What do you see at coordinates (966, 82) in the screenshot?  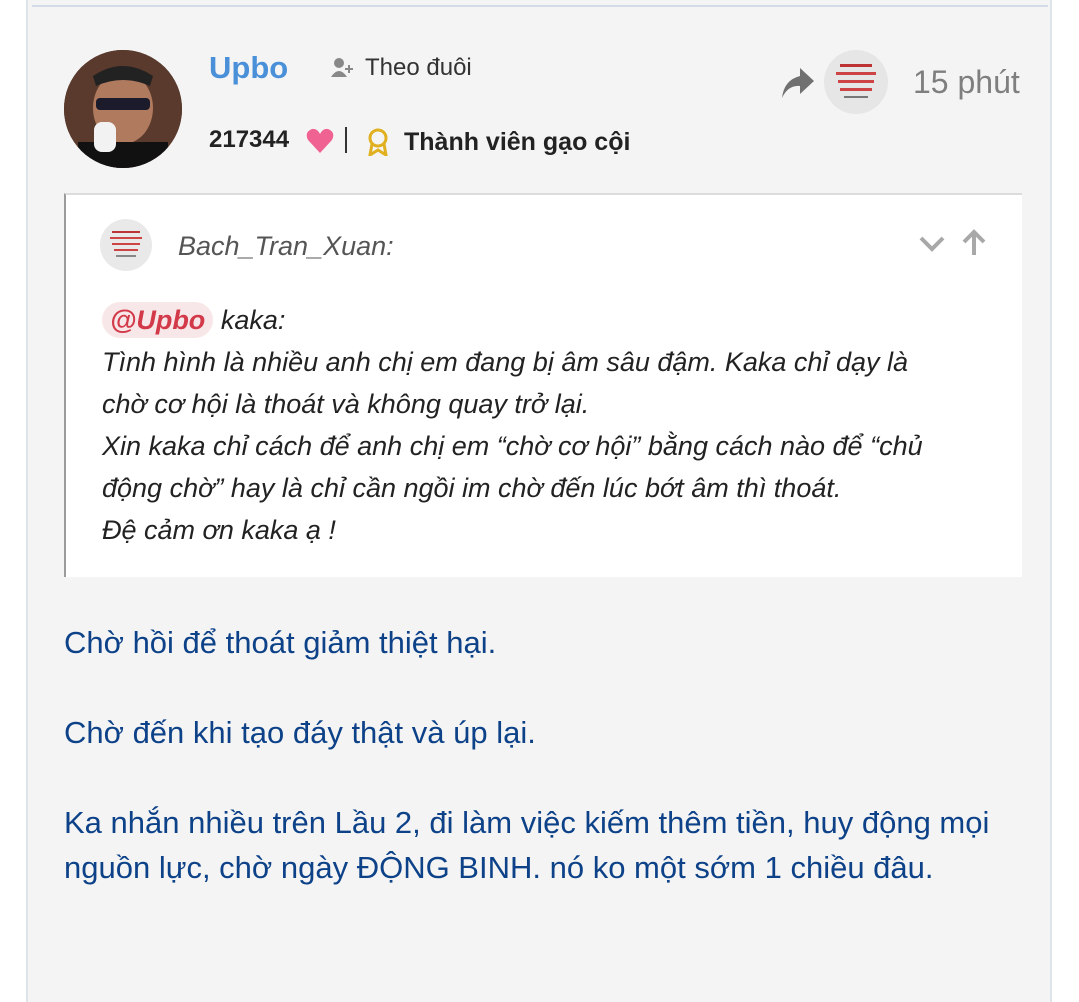 I see `post-time: 15 phút` at bounding box center [966, 82].